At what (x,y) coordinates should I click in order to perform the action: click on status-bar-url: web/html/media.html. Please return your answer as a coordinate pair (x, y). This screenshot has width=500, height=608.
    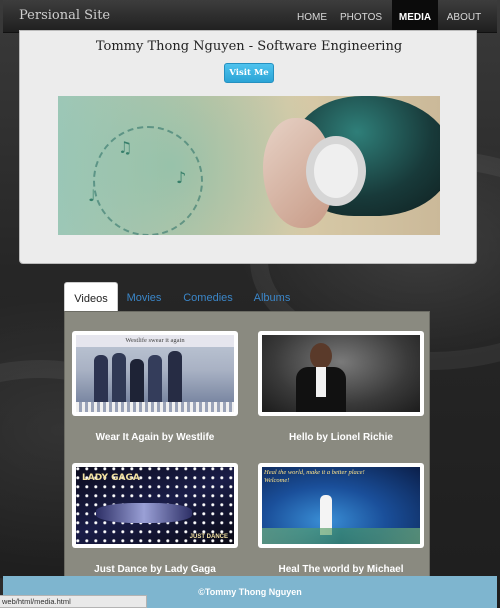
    Looking at the image, I should click on (73, 601).